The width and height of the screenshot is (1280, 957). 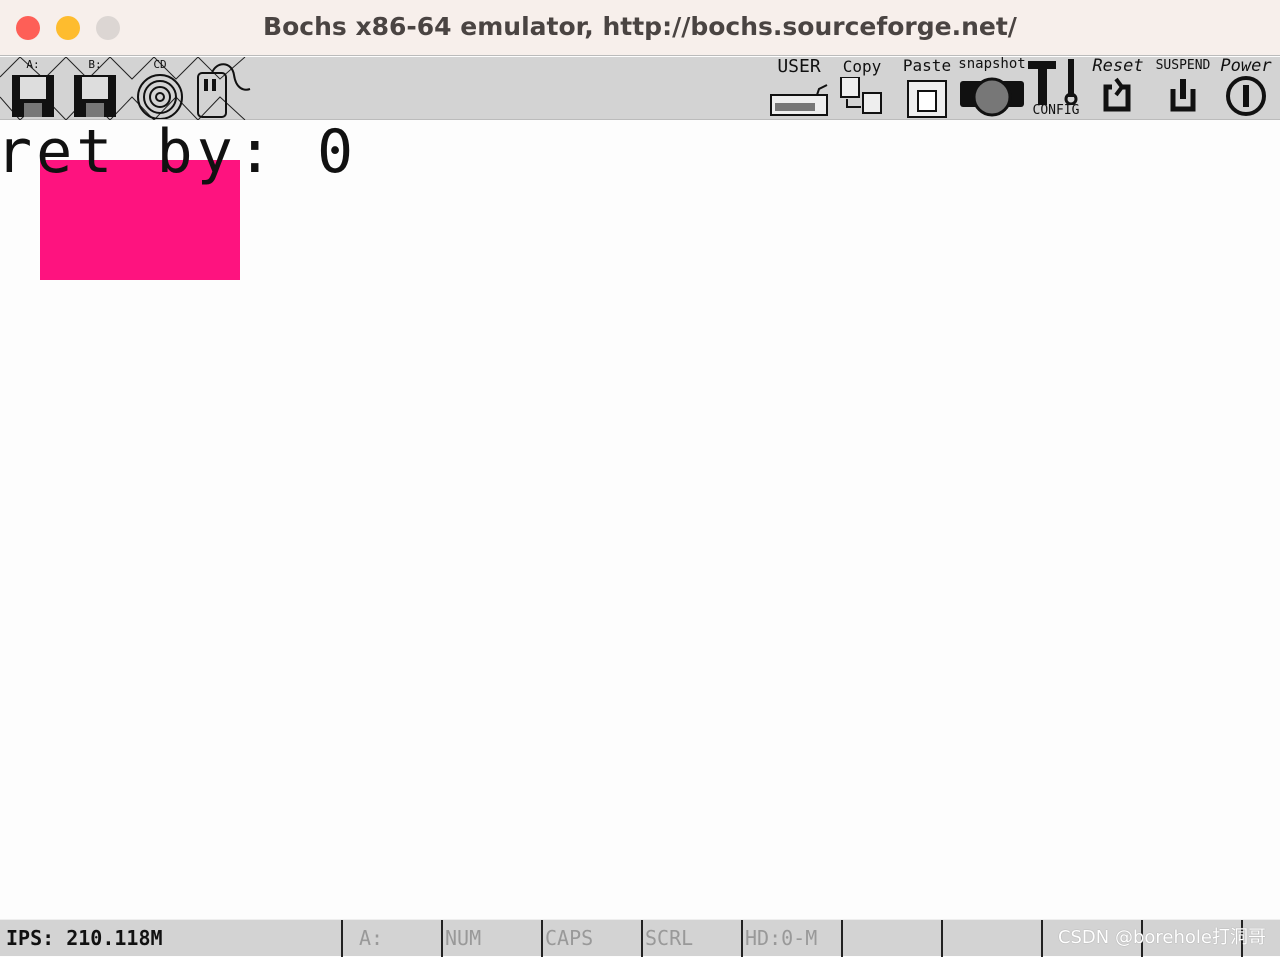 I want to click on floppy-b-label: B:, so click(x=95, y=64).